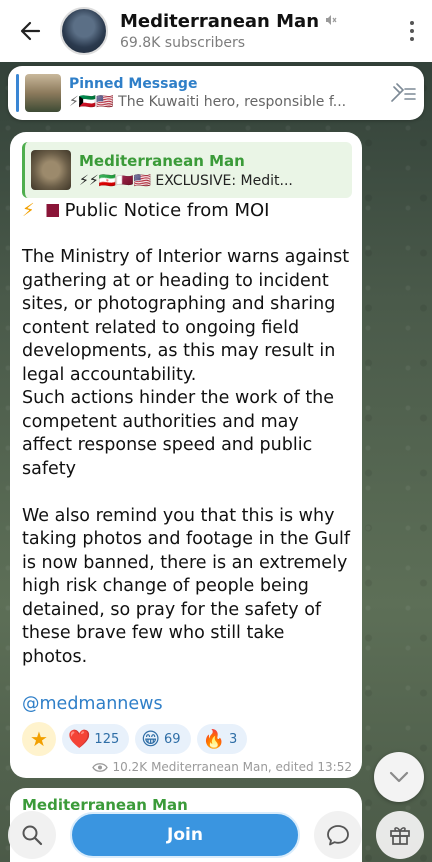 This screenshot has height=862, width=432. I want to click on qatar-flag-icon, so click(49, 210).